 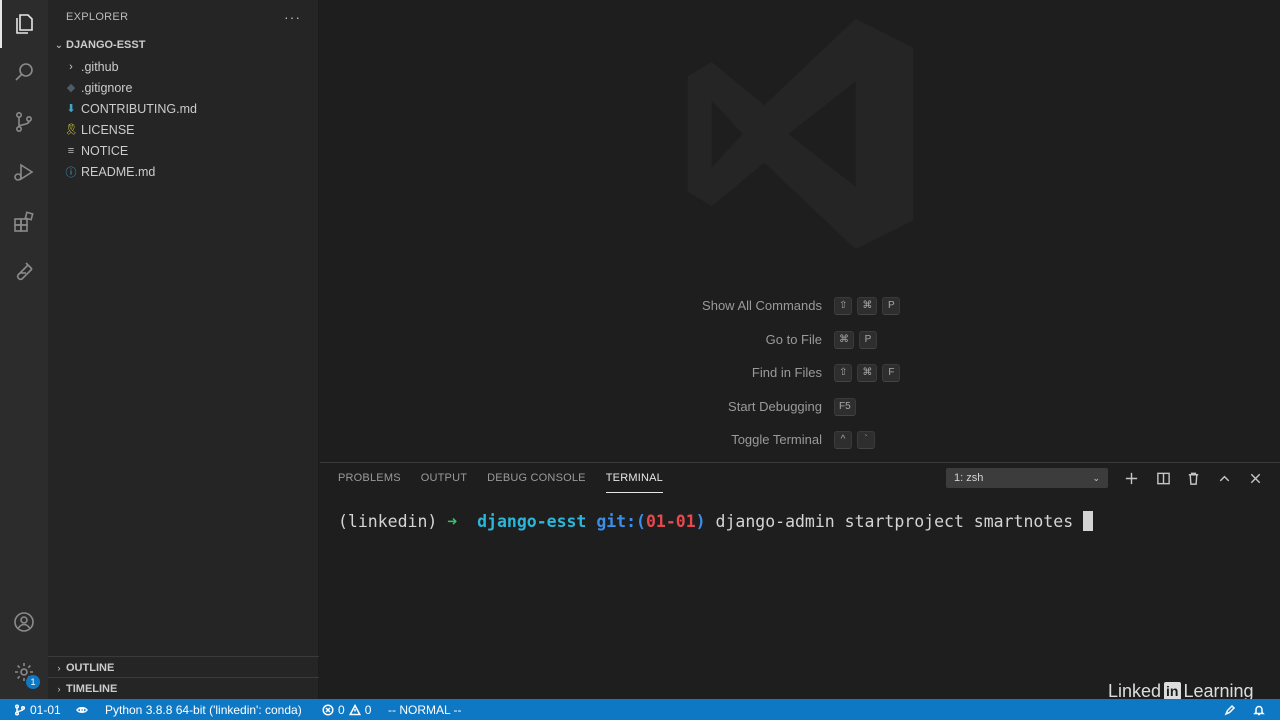 I want to click on maximize-panel-chevron-up-icon, so click(x=1224, y=478).